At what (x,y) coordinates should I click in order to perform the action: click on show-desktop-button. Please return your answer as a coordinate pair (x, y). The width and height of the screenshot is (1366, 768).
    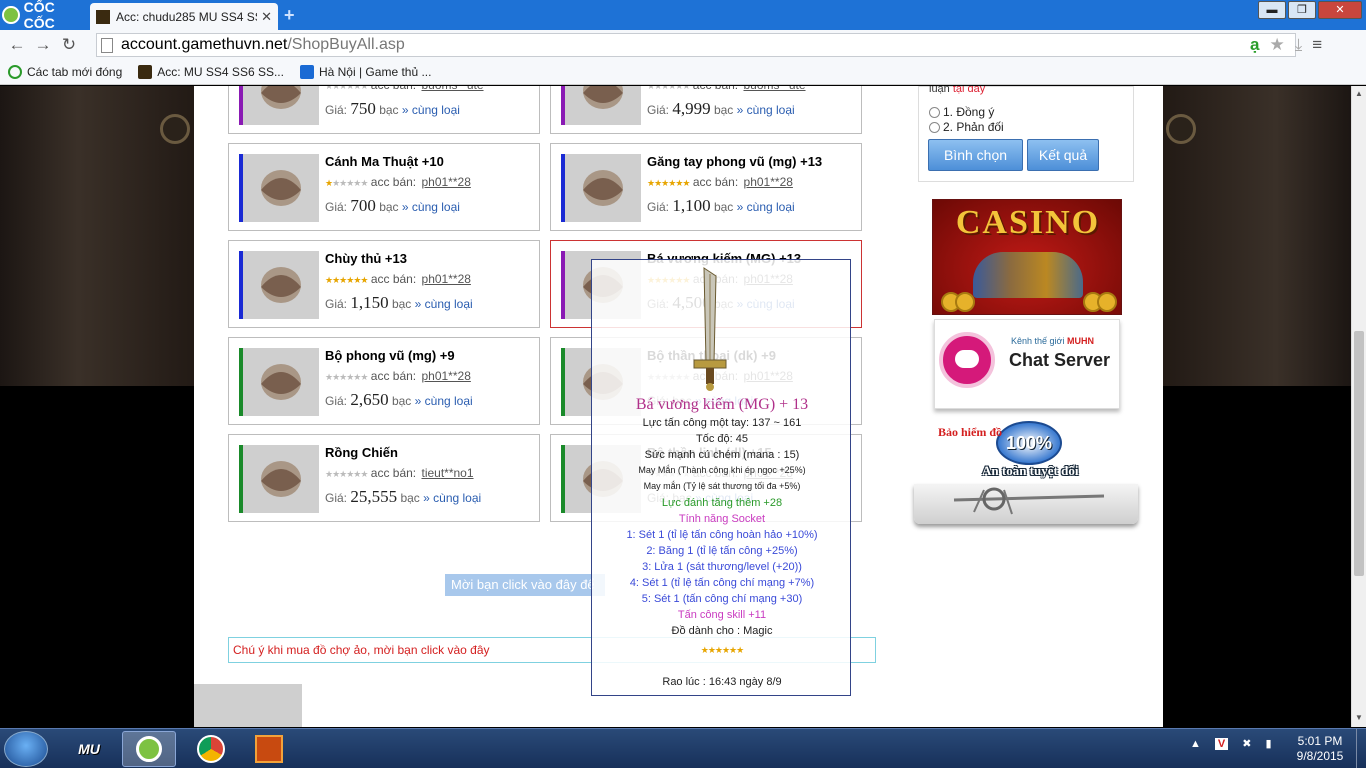
    Looking at the image, I should click on (1361, 748).